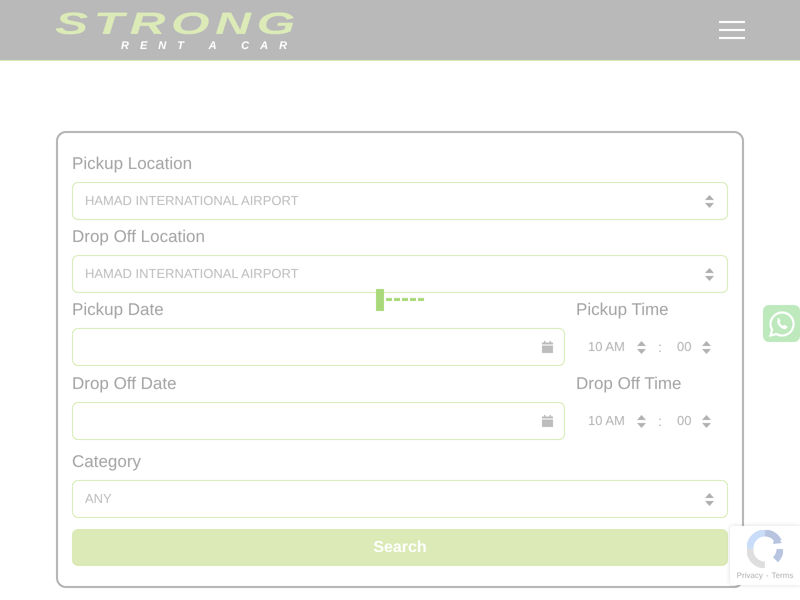  I want to click on logo-subtitle: RENT A CAR, so click(209, 46).